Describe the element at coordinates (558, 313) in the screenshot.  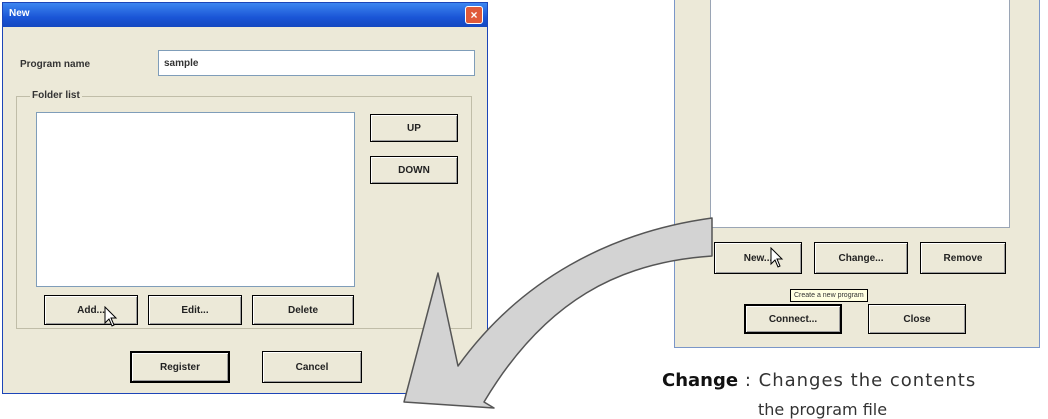
I see `curved-arrow-icon` at that location.